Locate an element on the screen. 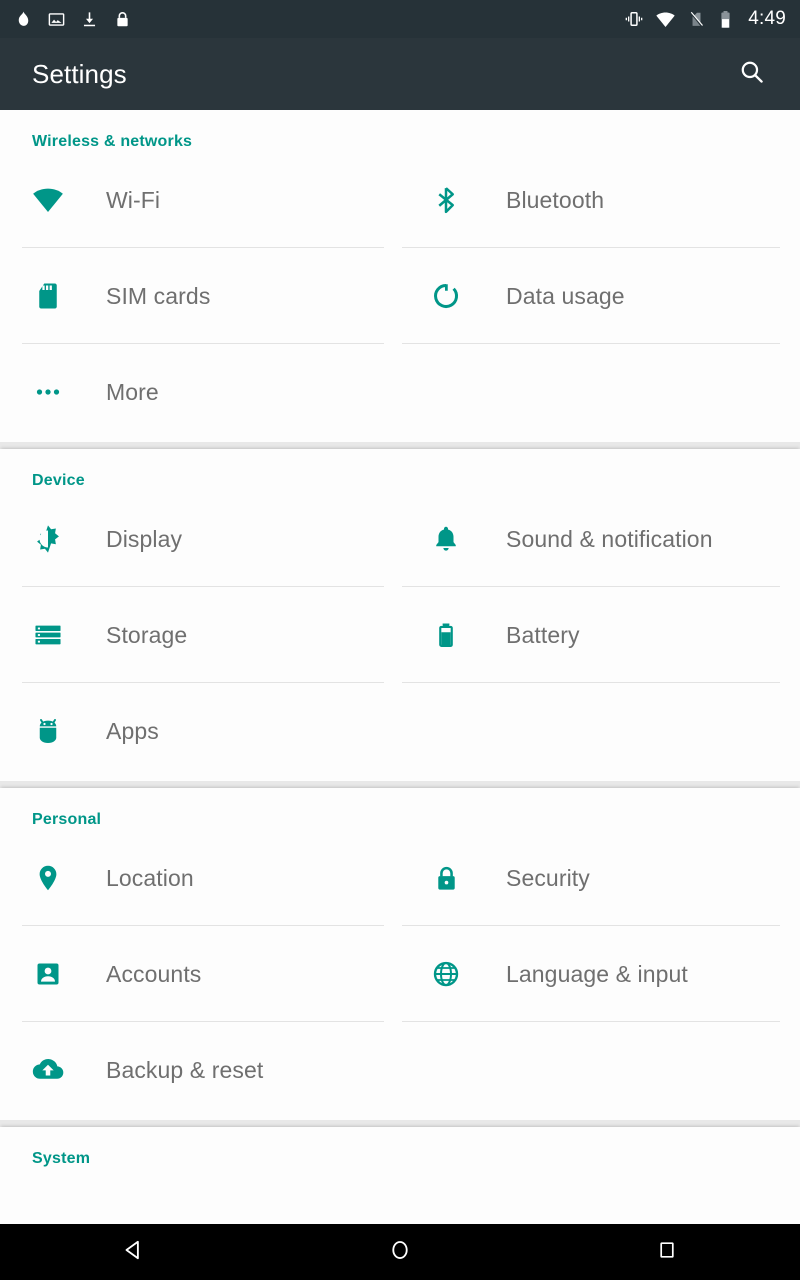 The image size is (800, 1280). setting-item-label: Backup & reset is located at coordinates (185, 1069).